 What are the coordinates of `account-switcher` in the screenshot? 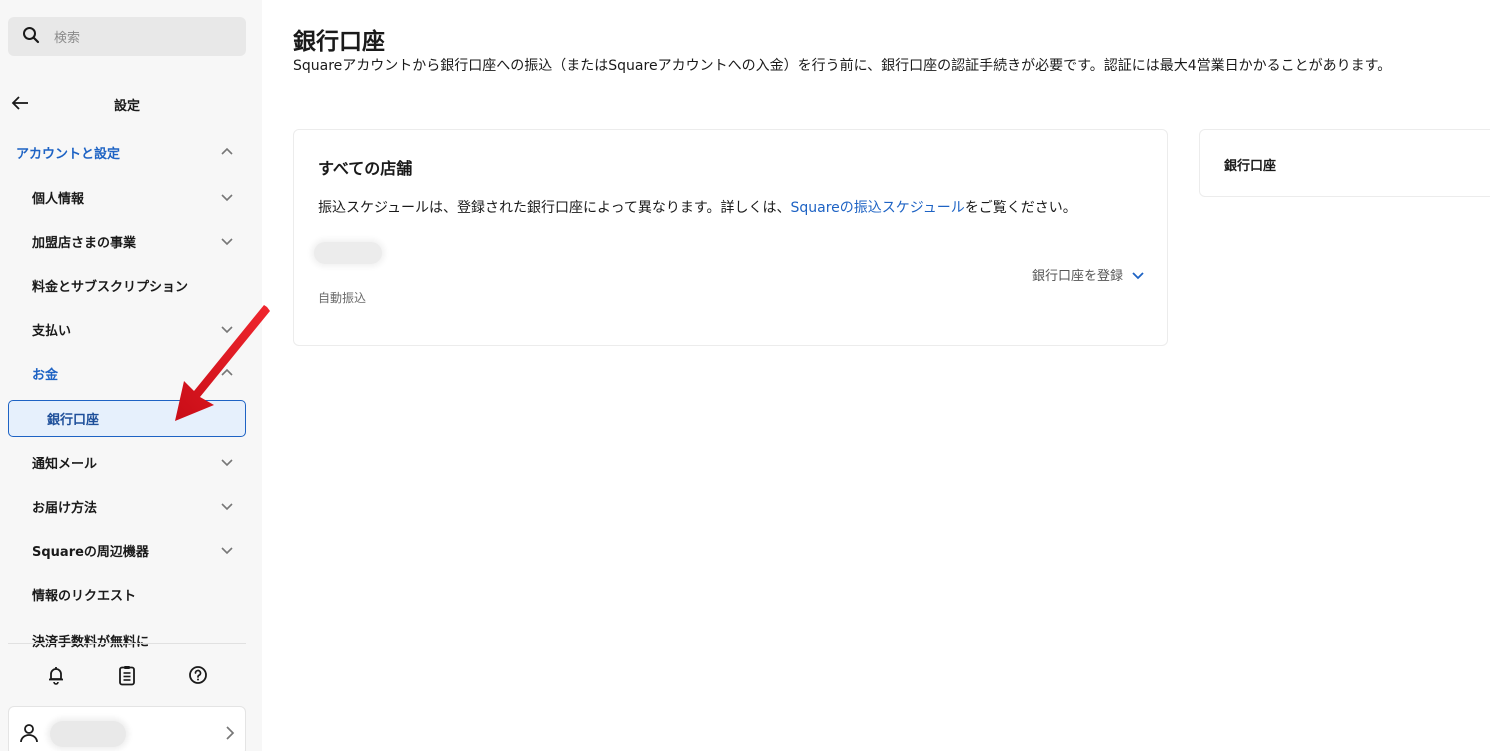 It's located at (127, 728).